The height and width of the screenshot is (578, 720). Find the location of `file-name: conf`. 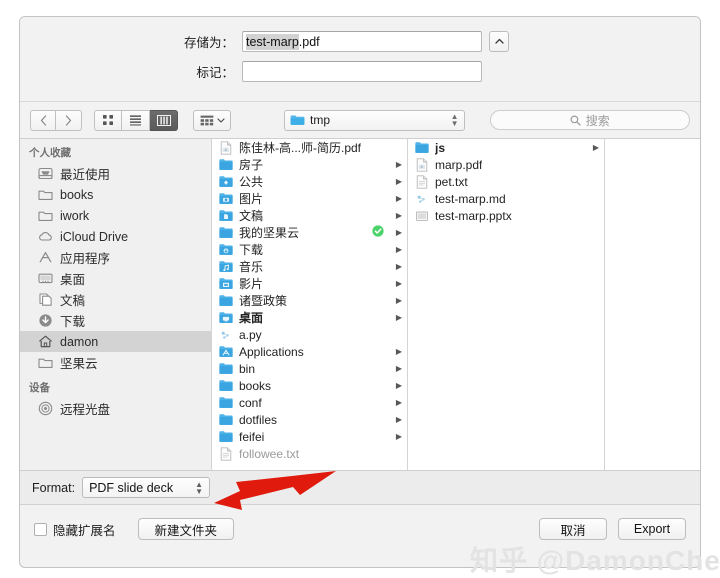

file-name: conf is located at coordinates (250, 402).